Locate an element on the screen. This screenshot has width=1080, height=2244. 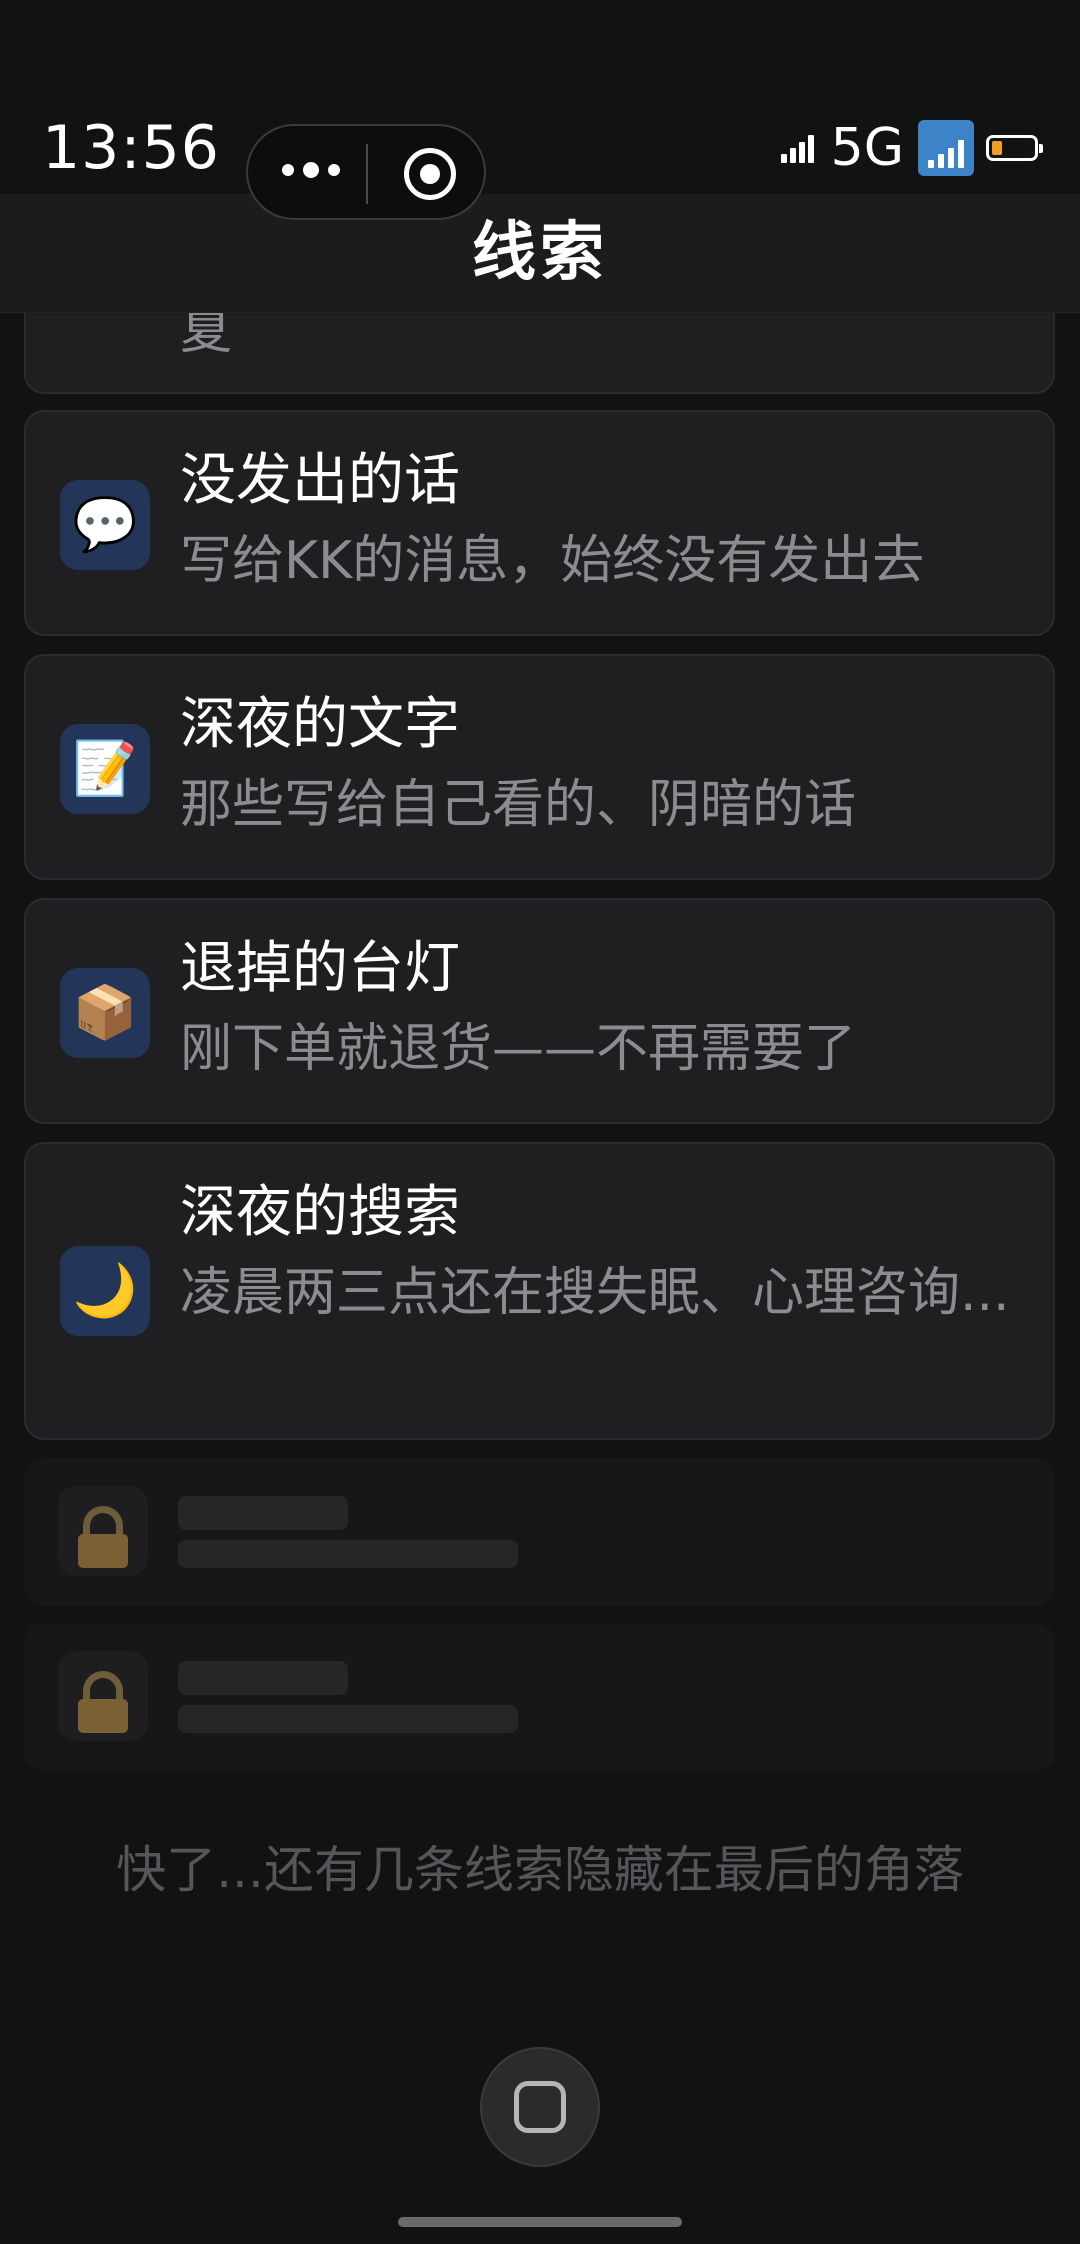
status-icons: 5G is located at coordinates (911, 148).